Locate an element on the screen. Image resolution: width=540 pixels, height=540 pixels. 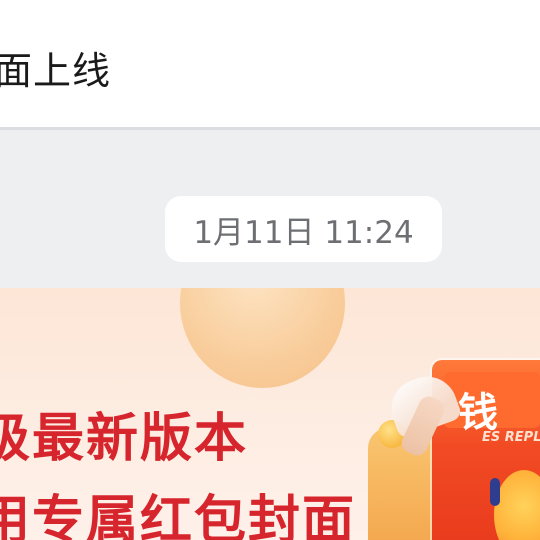
banner-headline-line2: 用专属红包封面 is located at coordinates (178, 515).